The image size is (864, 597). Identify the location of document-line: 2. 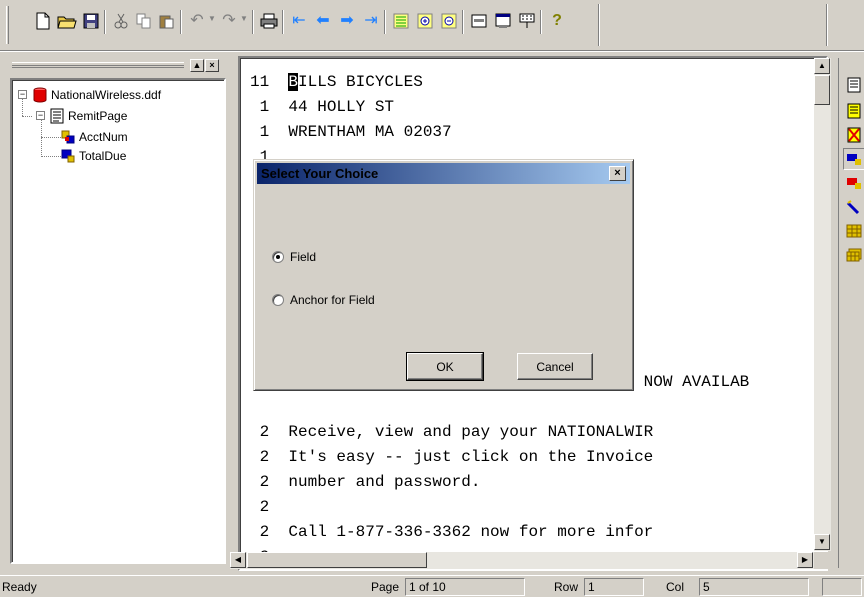
(499, 507).